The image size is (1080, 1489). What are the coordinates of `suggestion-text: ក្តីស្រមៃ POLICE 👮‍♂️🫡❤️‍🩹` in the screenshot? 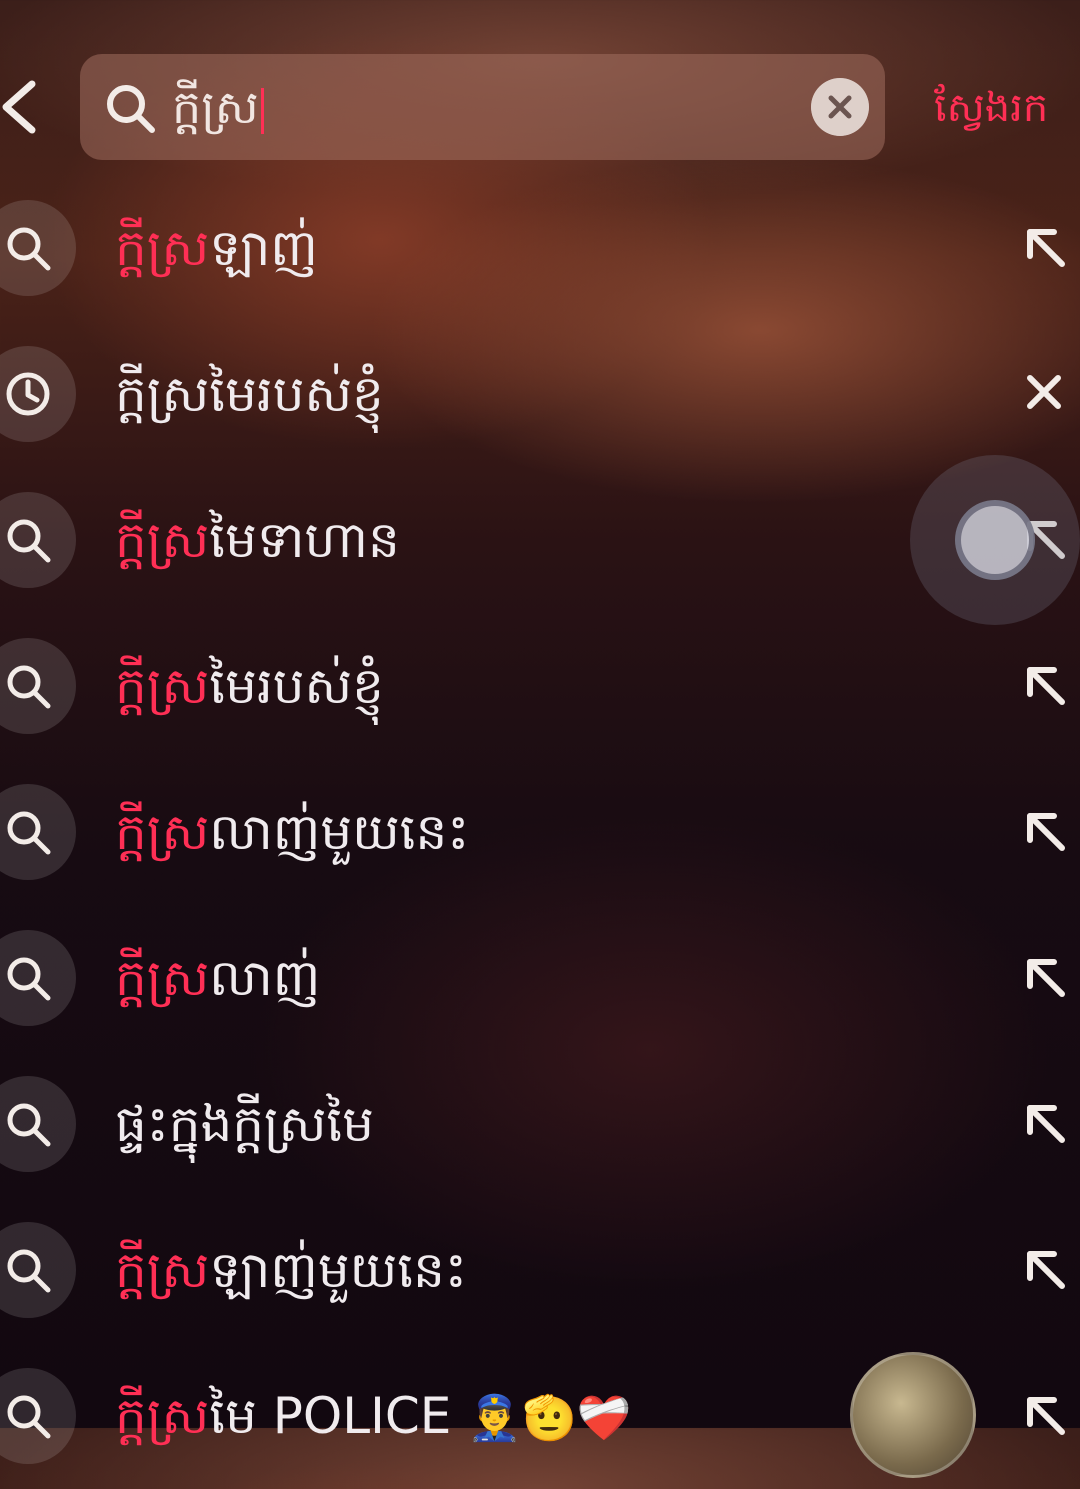 It's located at (373, 1416).